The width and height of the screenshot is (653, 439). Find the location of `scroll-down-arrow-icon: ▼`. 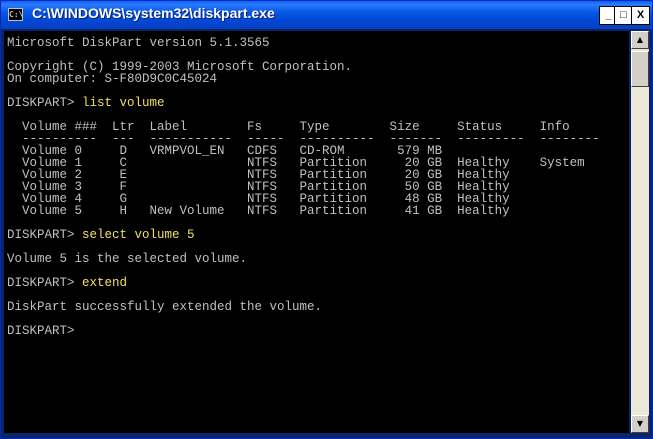

scroll-down-arrow-icon: ▼ is located at coordinates (640, 424).